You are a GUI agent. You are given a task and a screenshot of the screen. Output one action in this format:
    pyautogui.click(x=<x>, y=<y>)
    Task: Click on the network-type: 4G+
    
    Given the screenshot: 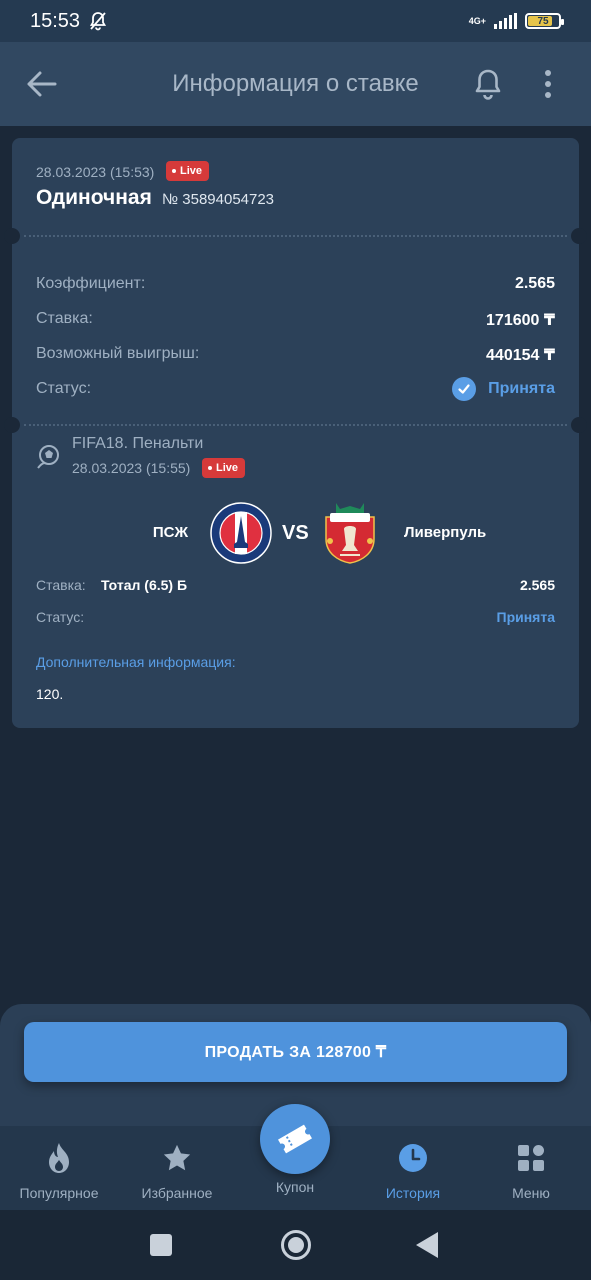 What is the action you would take?
    pyautogui.click(x=477, y=20)
    